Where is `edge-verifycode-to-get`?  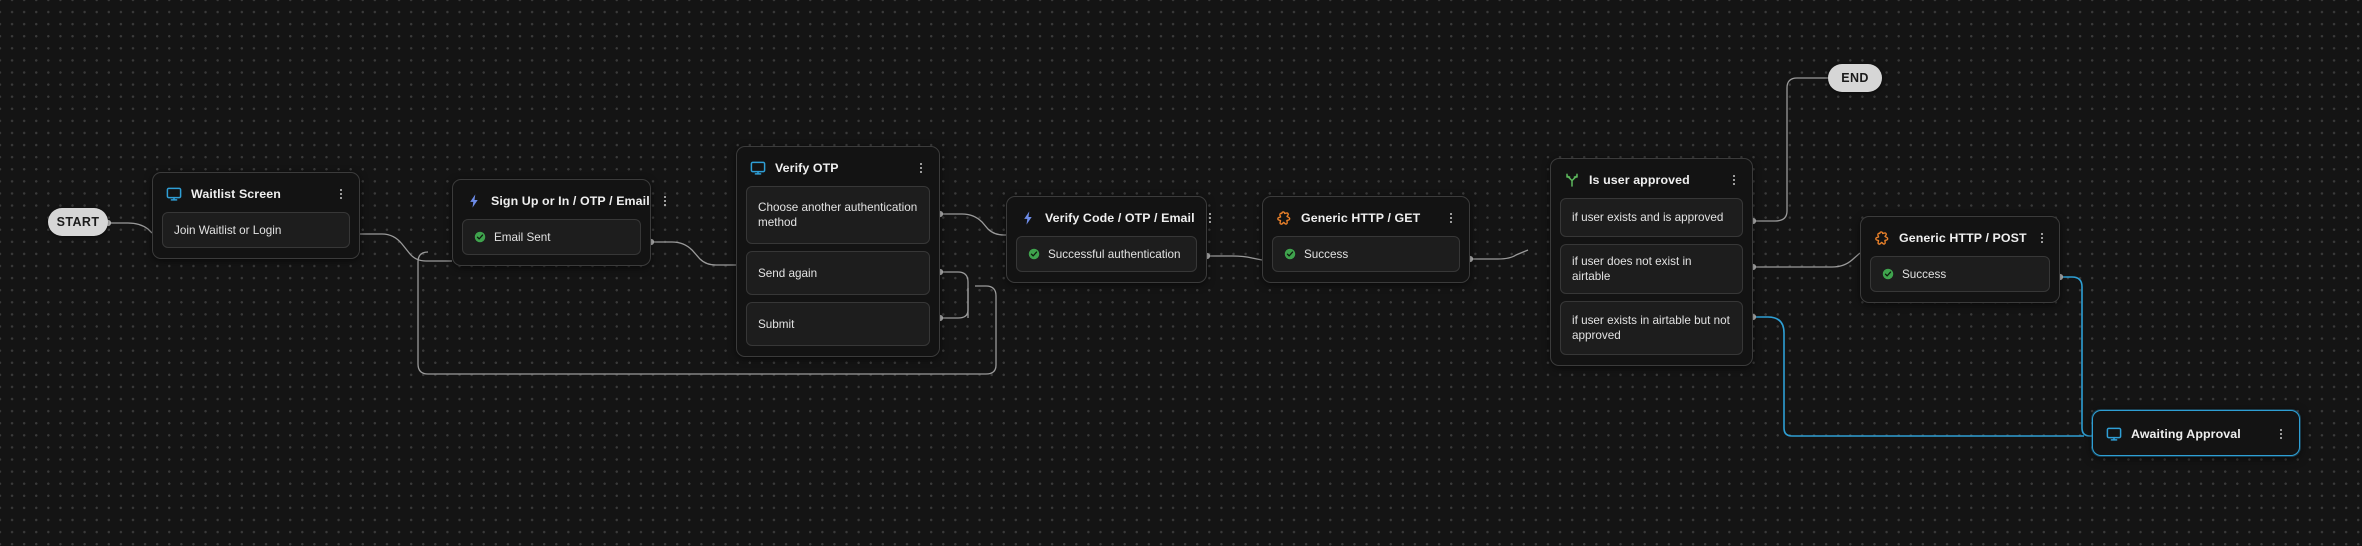 edge-verifycode-to-get is located at coordinates (1235, 258).